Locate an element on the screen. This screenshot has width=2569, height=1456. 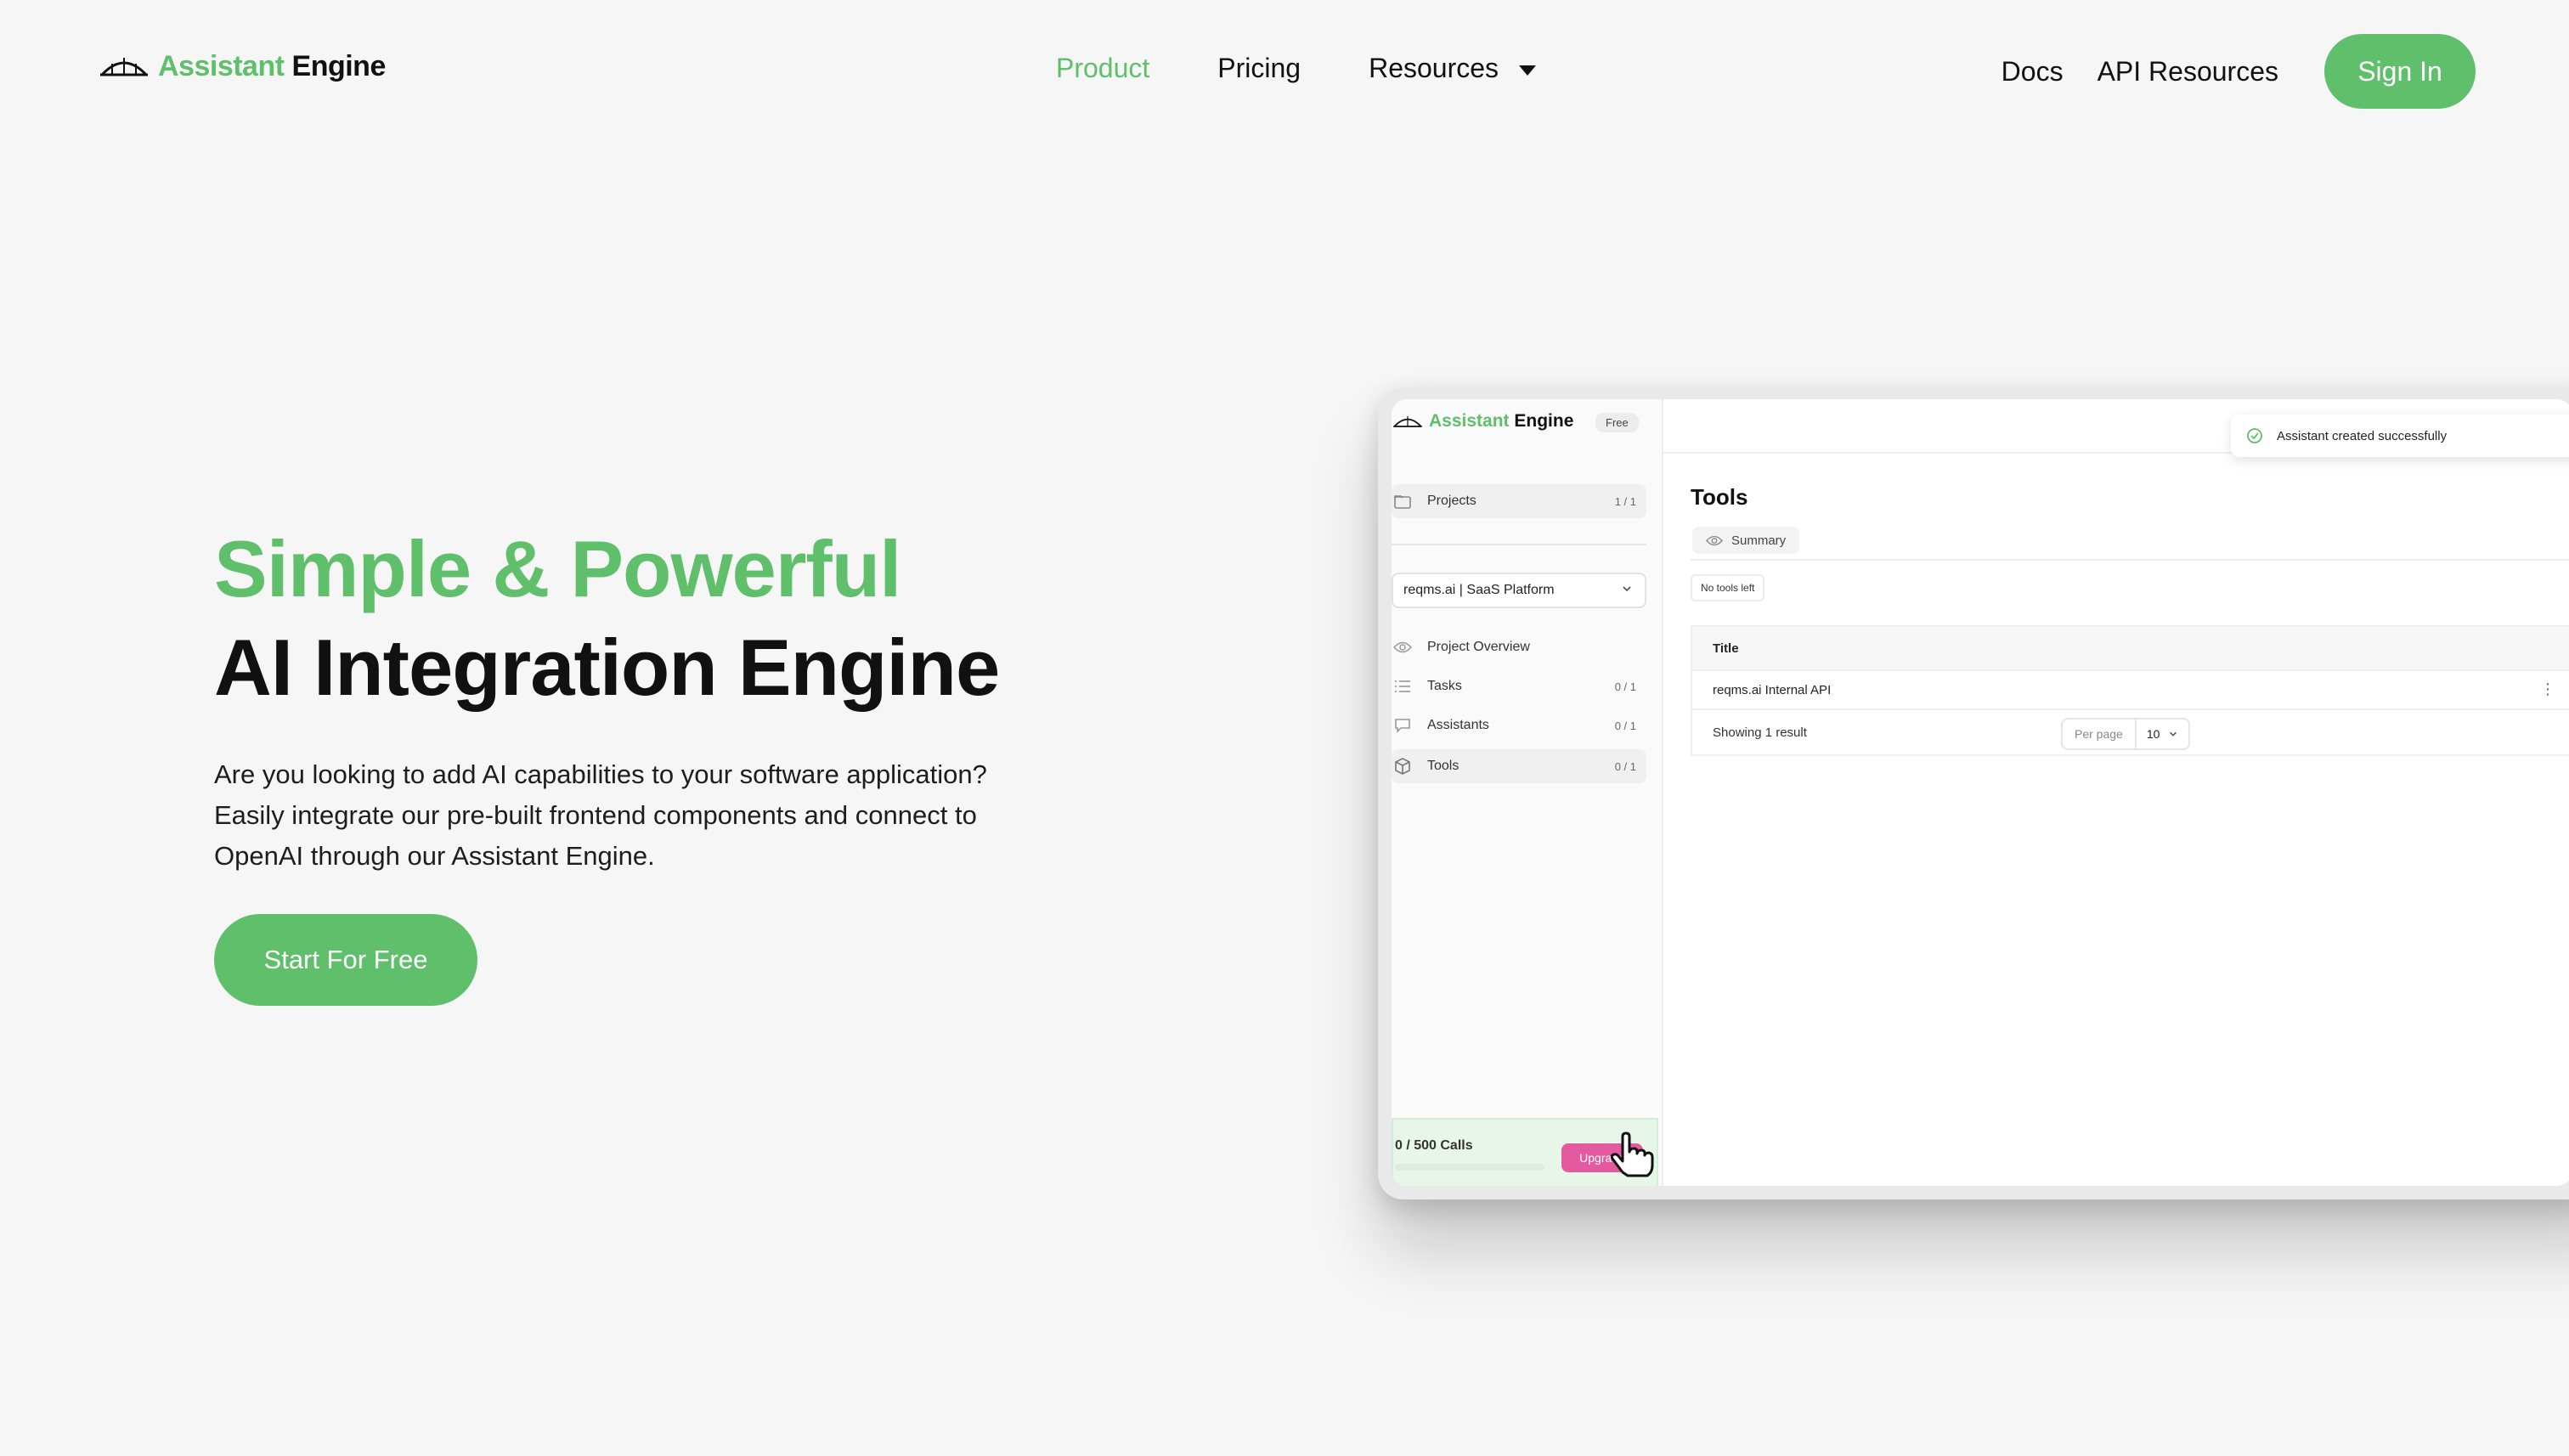
success-toast: Assistant created successfully is located at coordinates (2400, 436).